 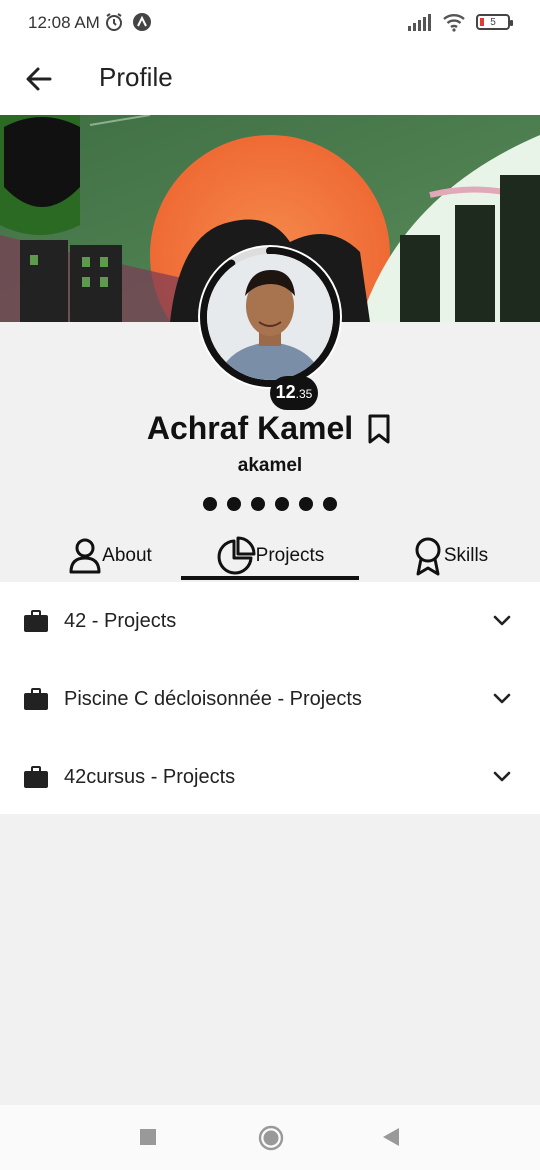 I want to click on page-dots, so click(x=270, y=504).